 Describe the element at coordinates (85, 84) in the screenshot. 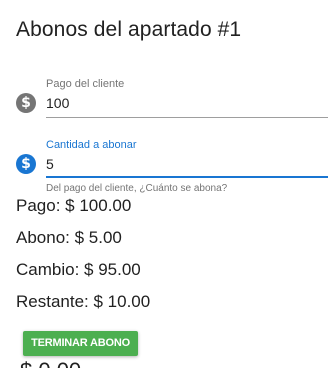

I see `pago-cliente-label: Pago del cliente` at that location.